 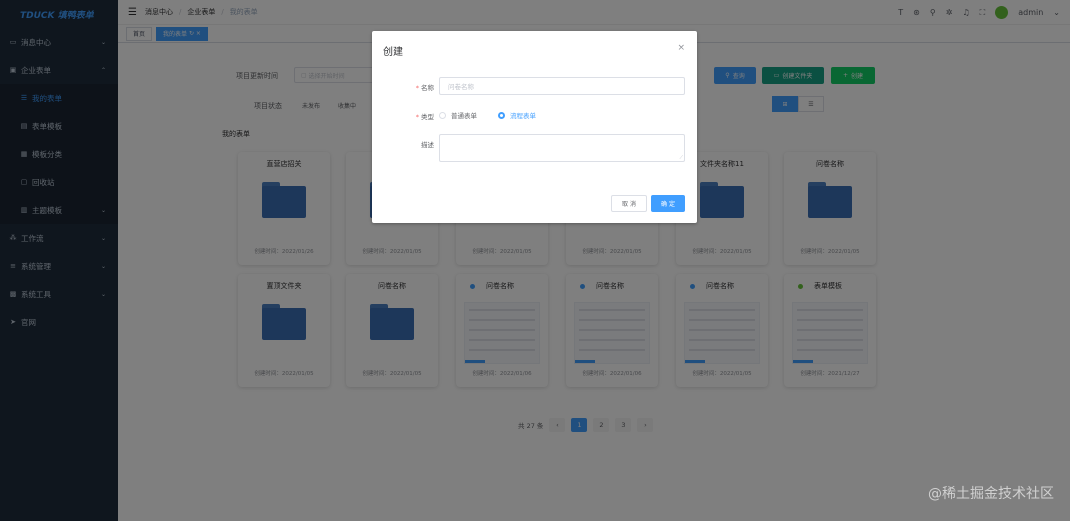 I want to click on create-dialog: 创建 × * 名称 问卷名称 * 类型 普通表单 流程表单 描述 ⟋ 取 消 确 定, so click(x=534, y=127).